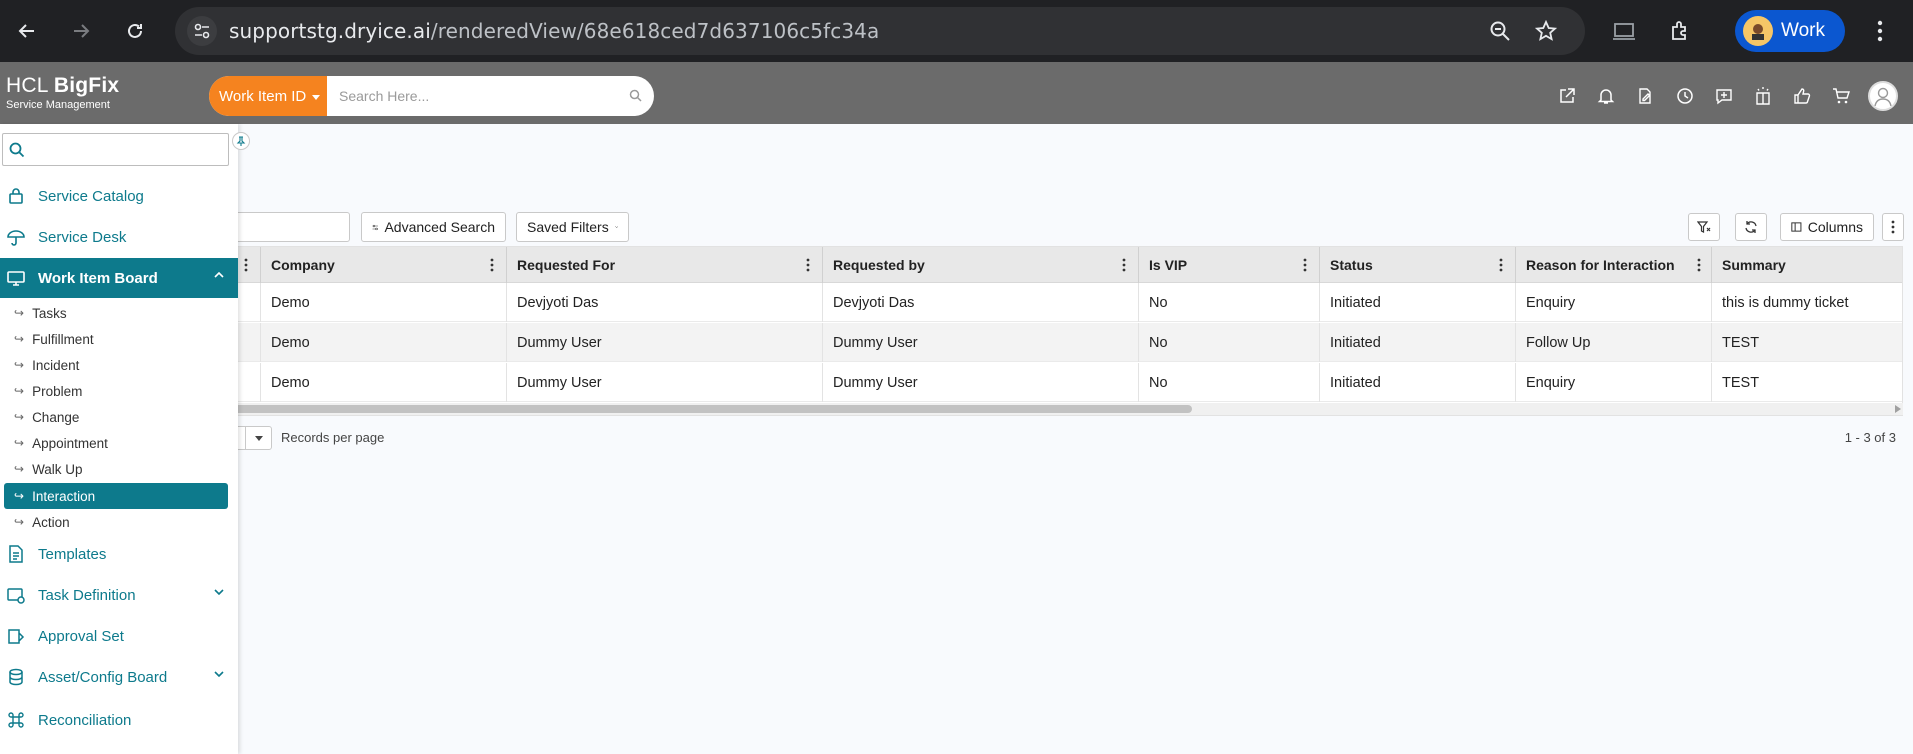  I want to click on profile-button: Work, so click(1790, 31).